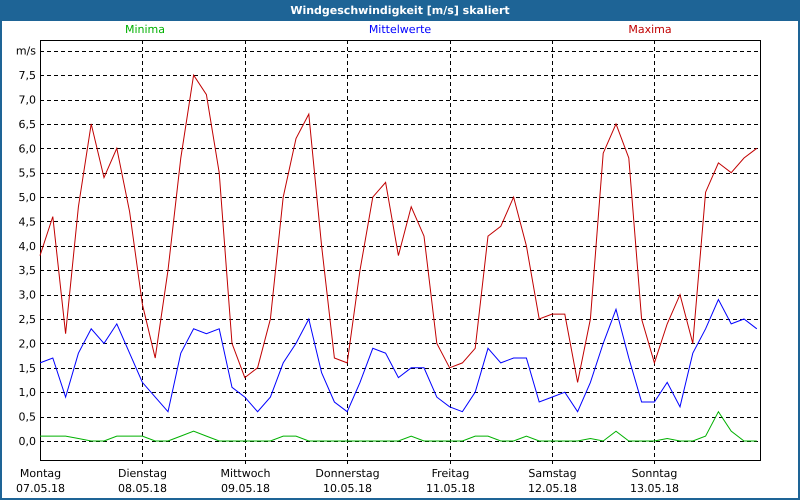 The height and width of the screenshot is (500, 800). What do you see at coordinates (27, 246) in the screenshot?
I see `y-tick-label: 4,0` at bounding box center [27, 246].